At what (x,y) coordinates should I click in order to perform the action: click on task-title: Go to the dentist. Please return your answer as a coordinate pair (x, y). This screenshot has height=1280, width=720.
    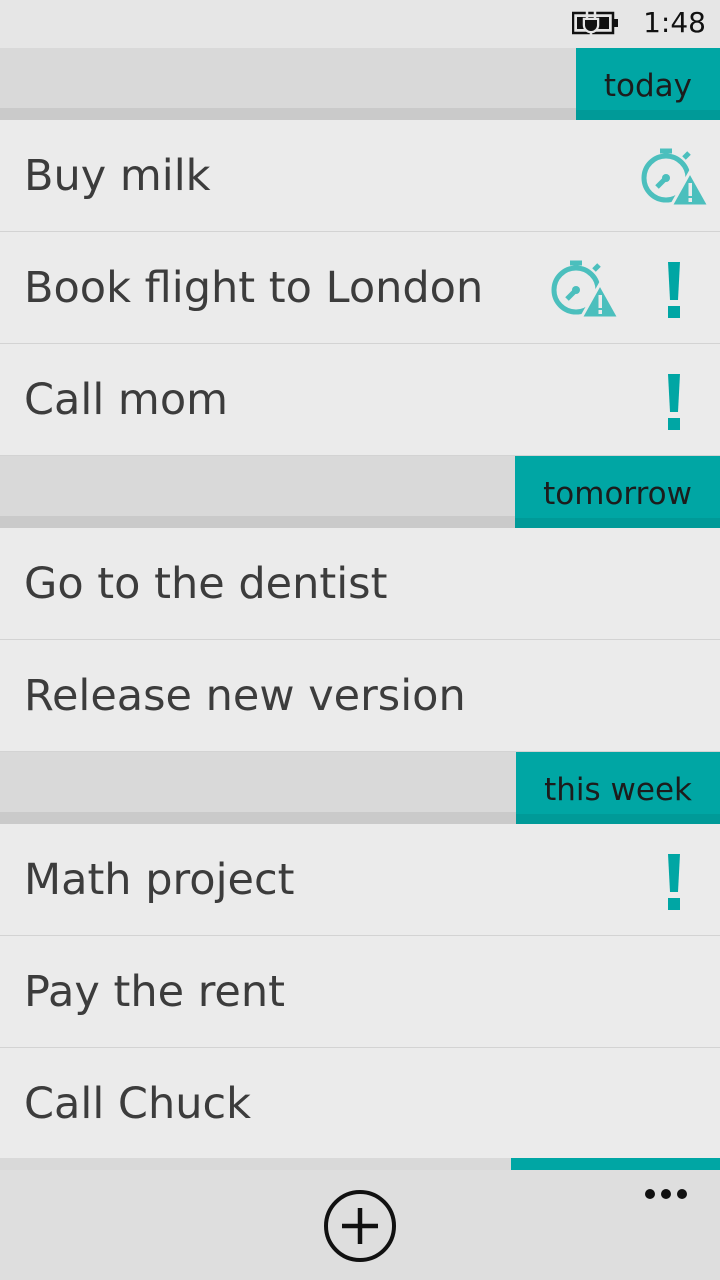
    Looking at the image, I should click on (206, 584).